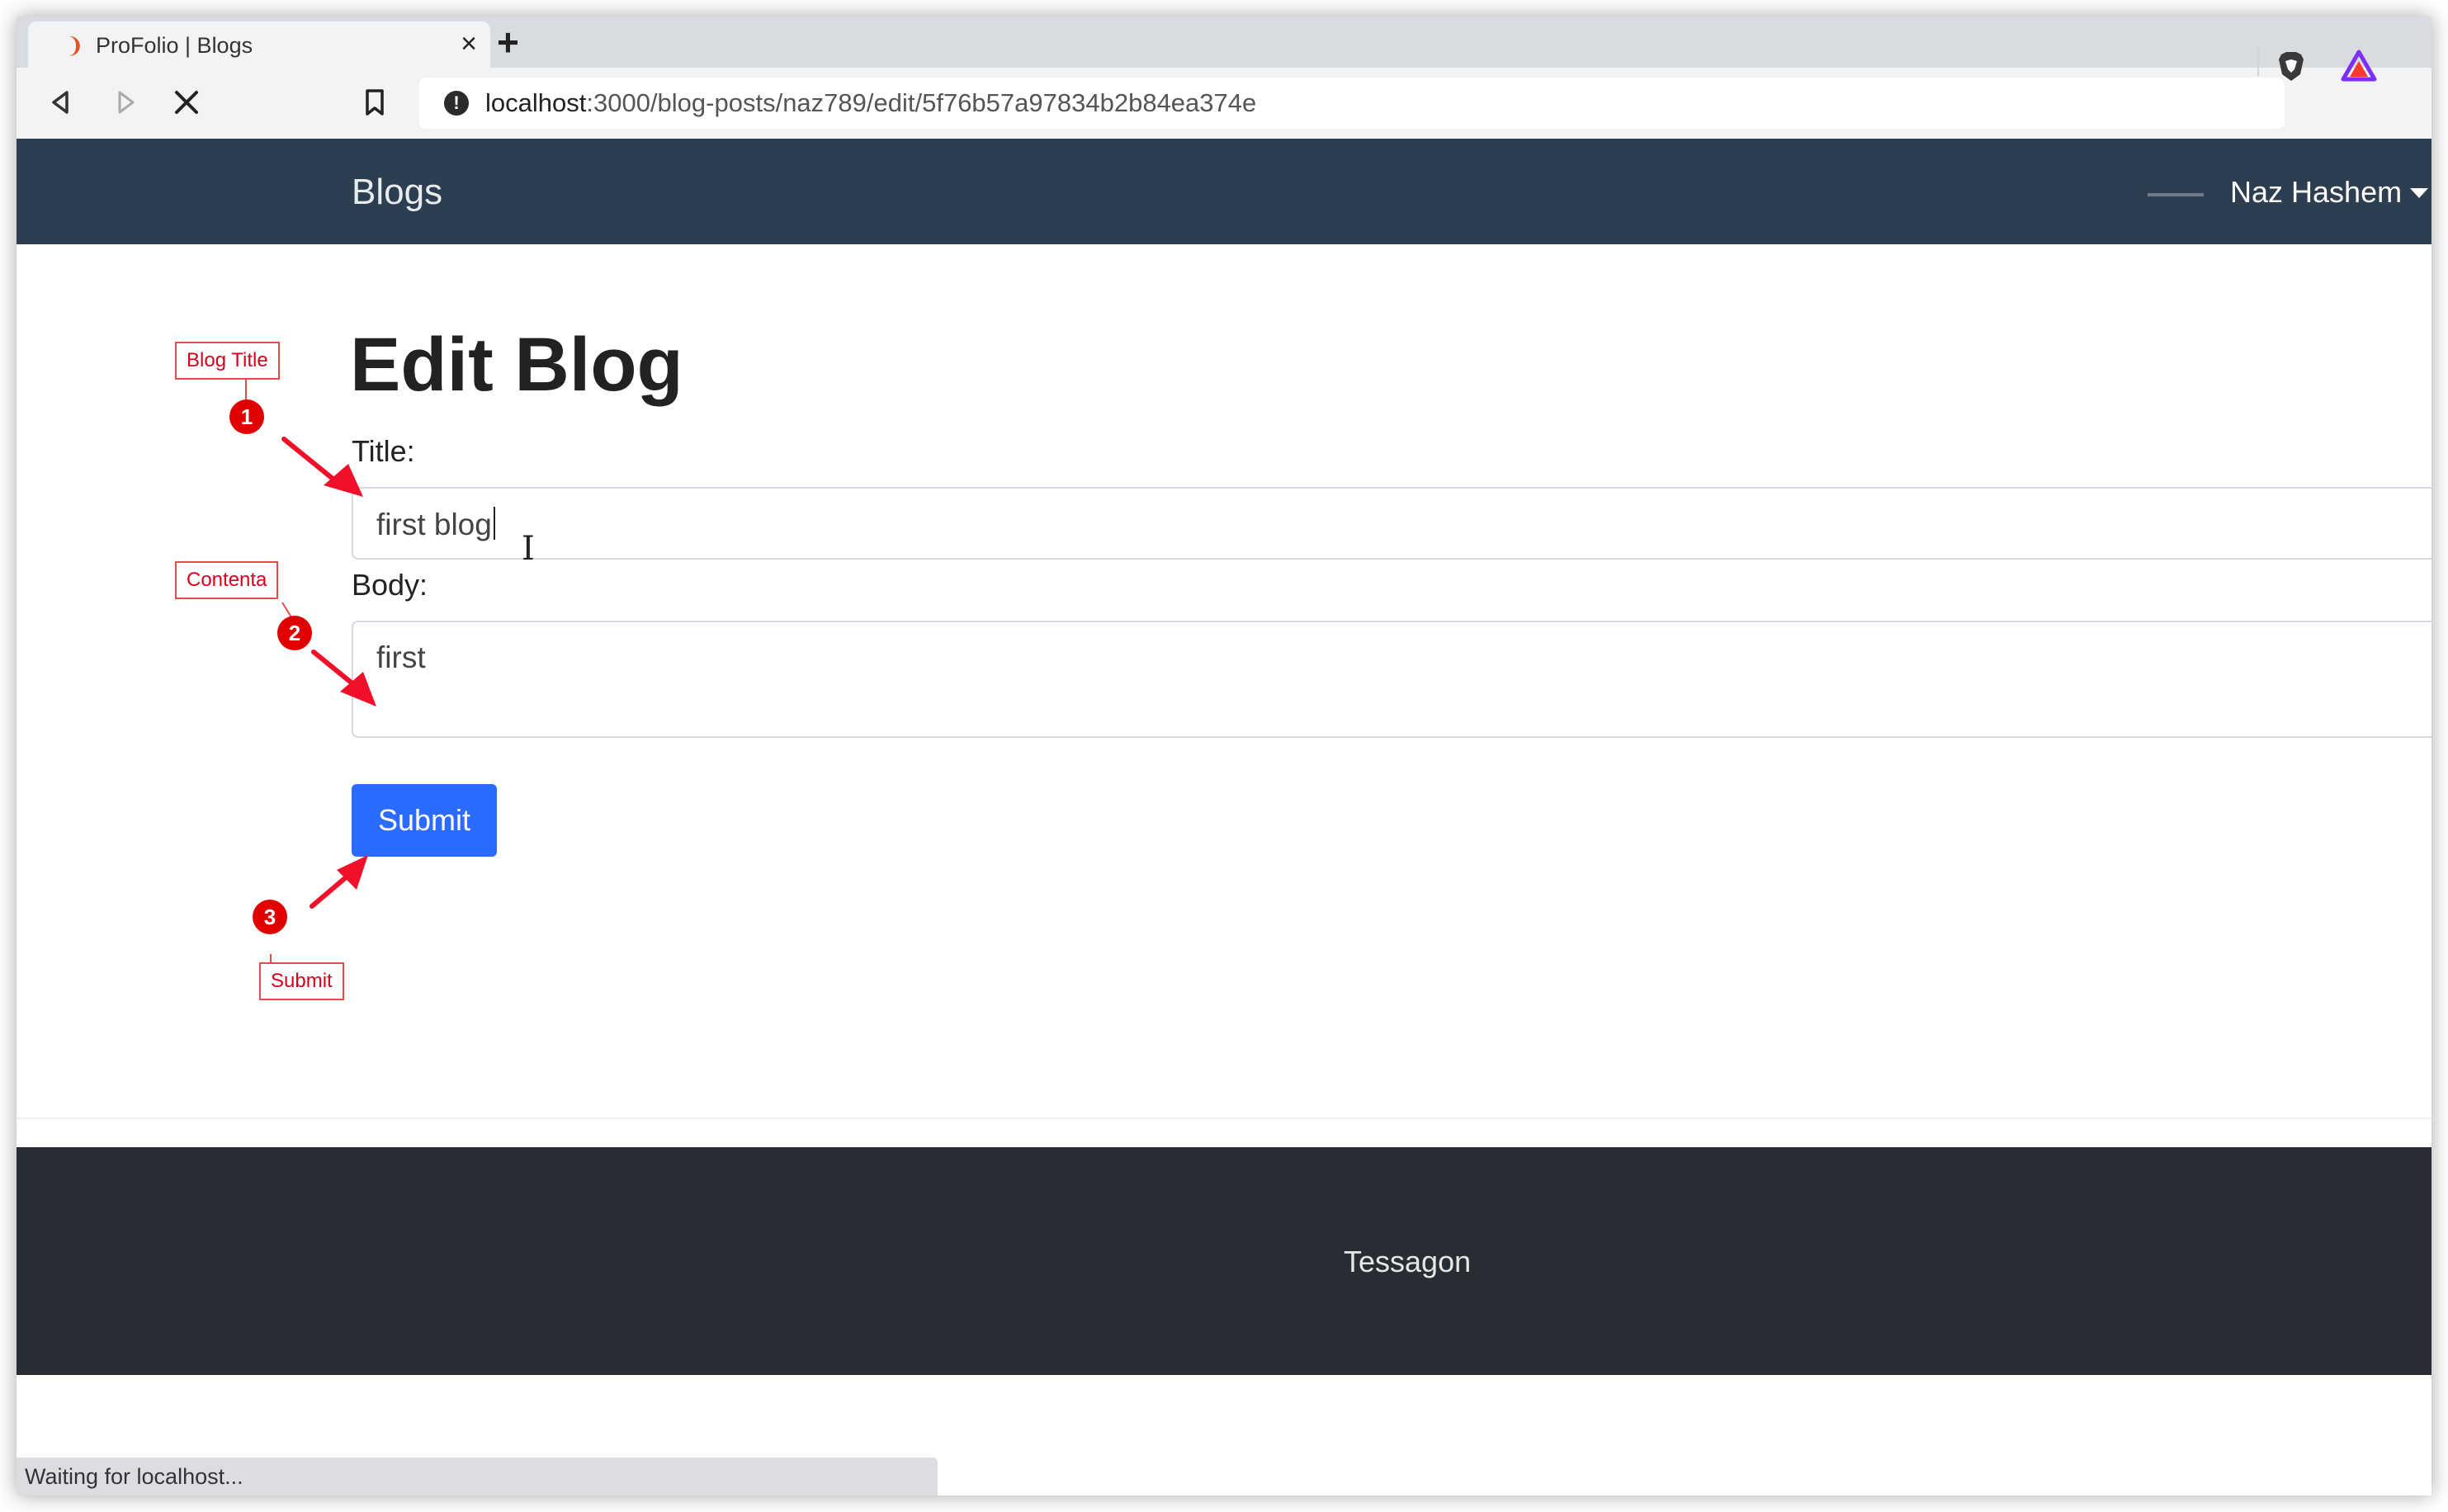  What do you see at coordinates (401, 657) in the screenshot?
I see `body-textarea-value: first` at bounding box center [401, 657].